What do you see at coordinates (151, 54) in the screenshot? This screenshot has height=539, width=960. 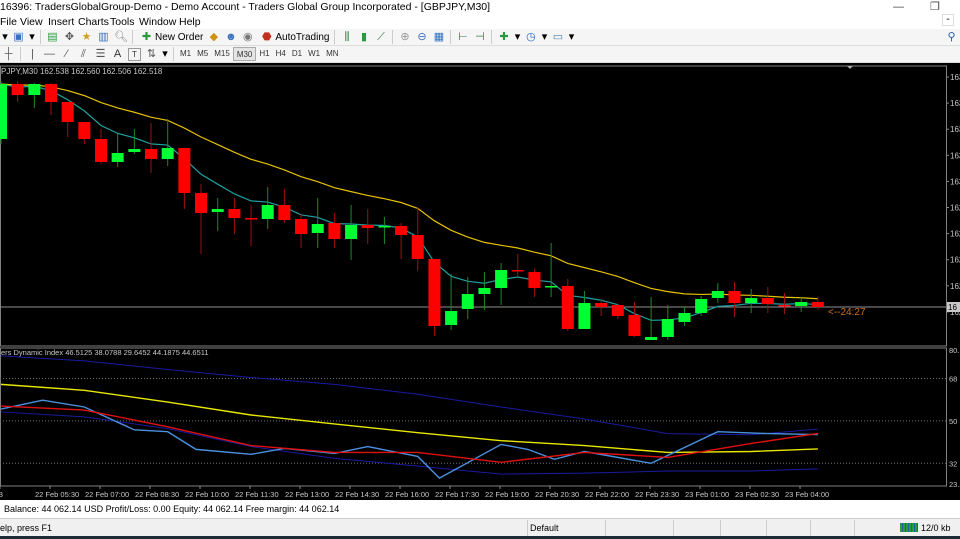 I see `arrows-icon: ⇅` at bounding box center [151, 54].